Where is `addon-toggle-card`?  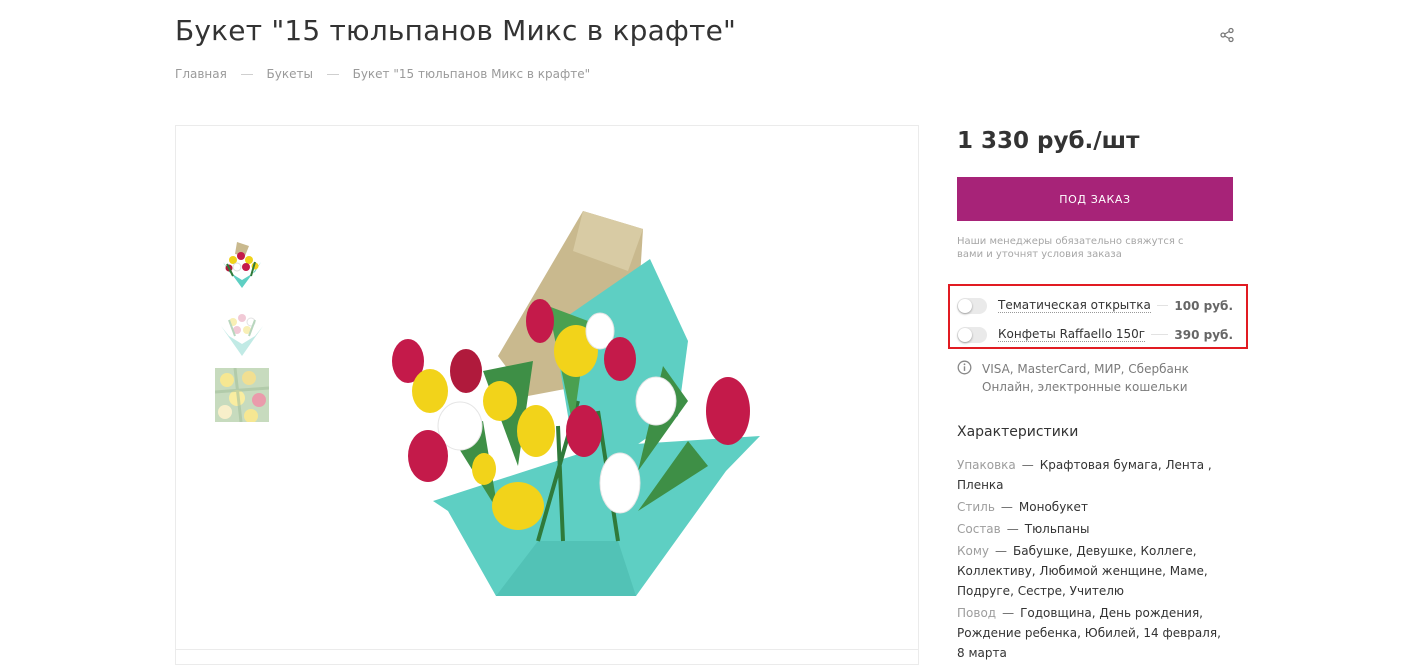 addon-toggle-card is located at coordinates (972, 305).